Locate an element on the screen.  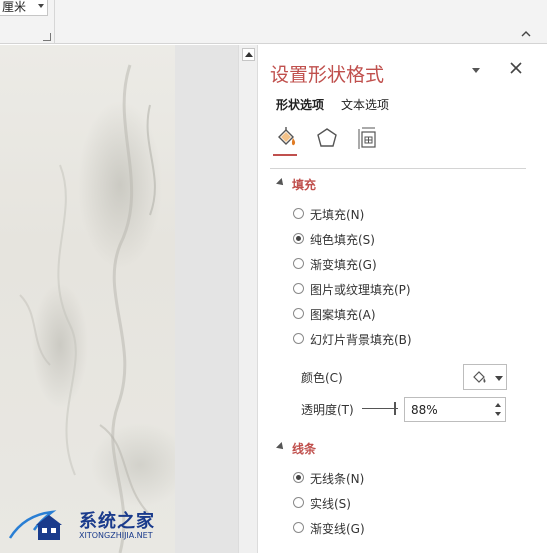
radio-label: 幻灯片背景填充(B) is located at coordinates (361, 340).